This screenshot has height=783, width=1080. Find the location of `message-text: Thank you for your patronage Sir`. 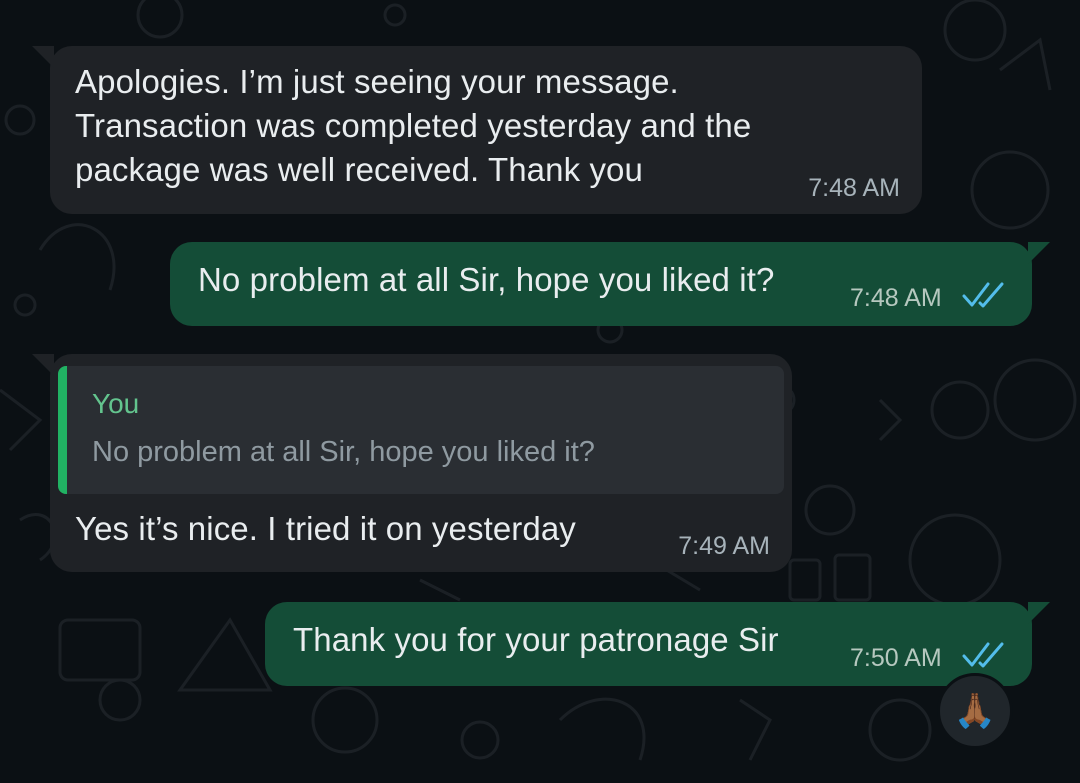

message-text: Thank you for your patronage Sir is located at coordinates (536, 639).